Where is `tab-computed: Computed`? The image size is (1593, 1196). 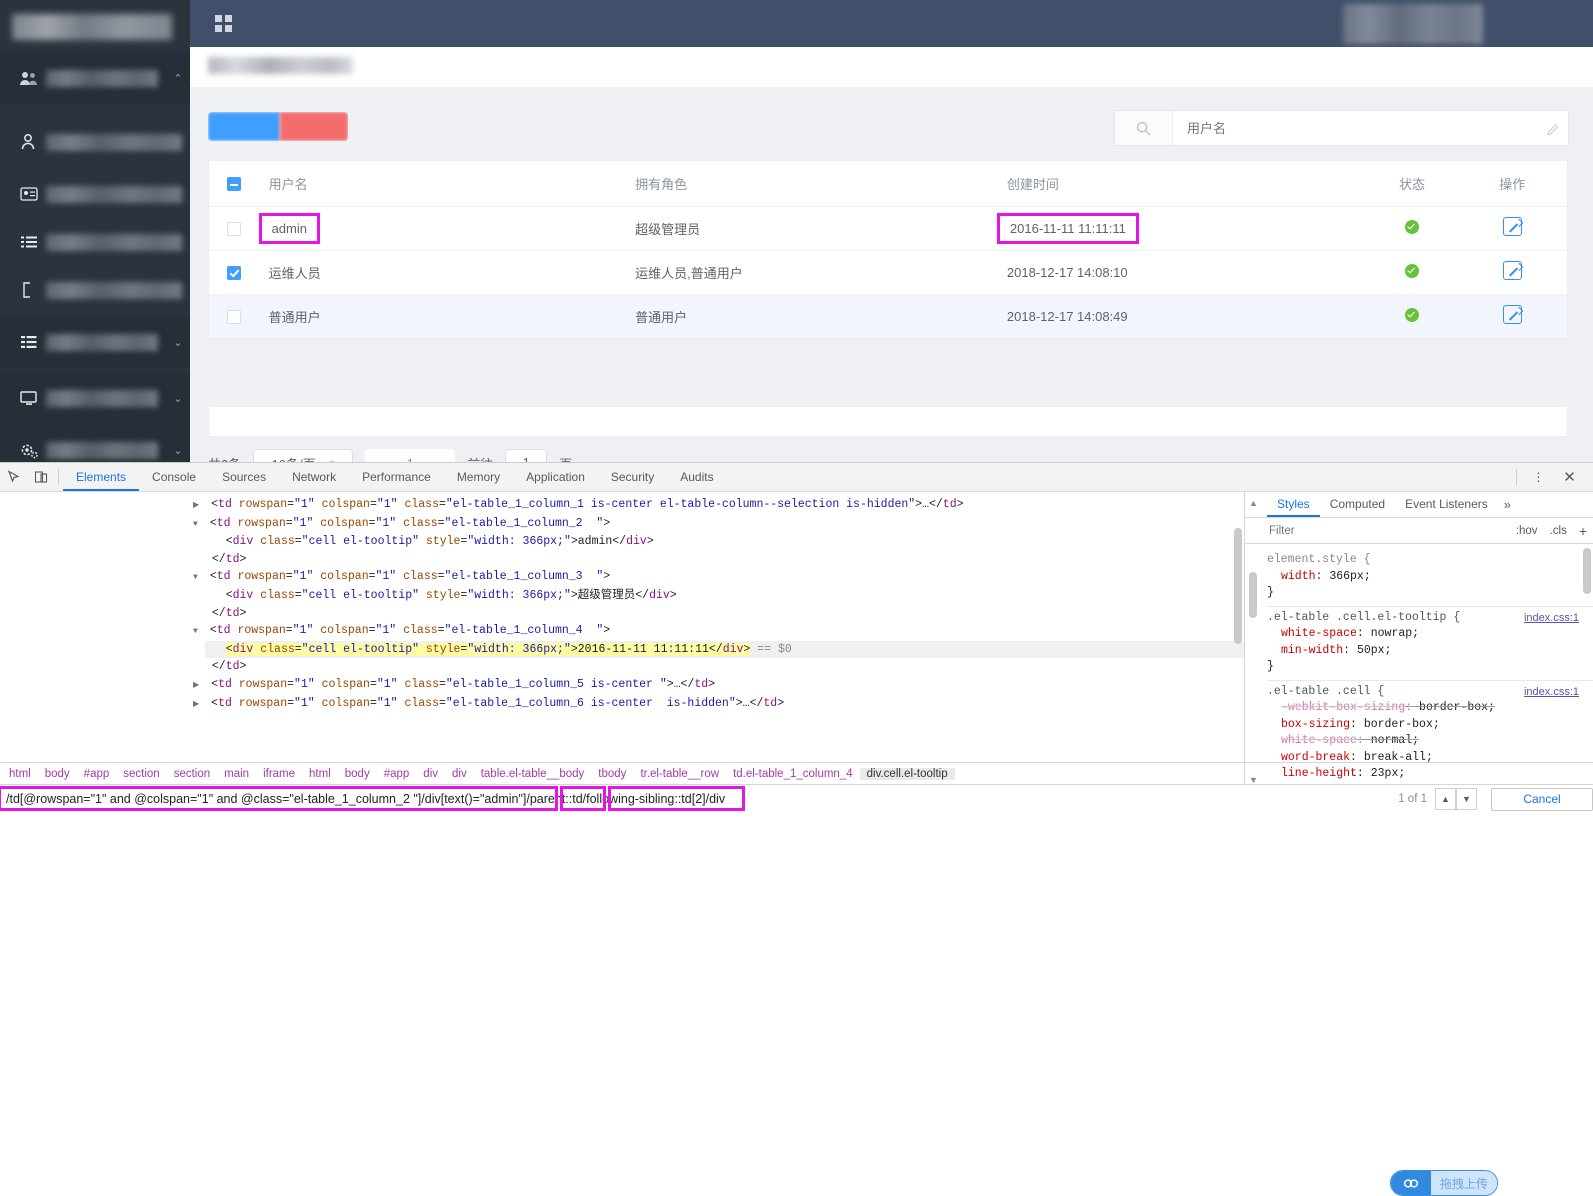
tab-computed: Computed is located at coordinates (1357, 504).